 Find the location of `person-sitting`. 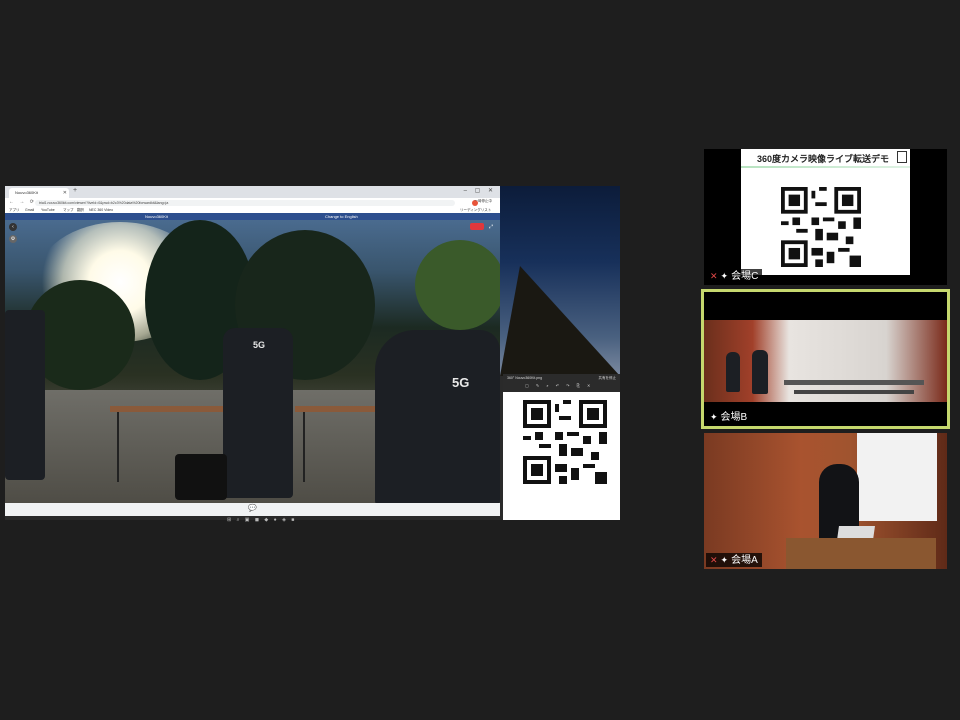

person-sitting is located at coordinates (437, 416).